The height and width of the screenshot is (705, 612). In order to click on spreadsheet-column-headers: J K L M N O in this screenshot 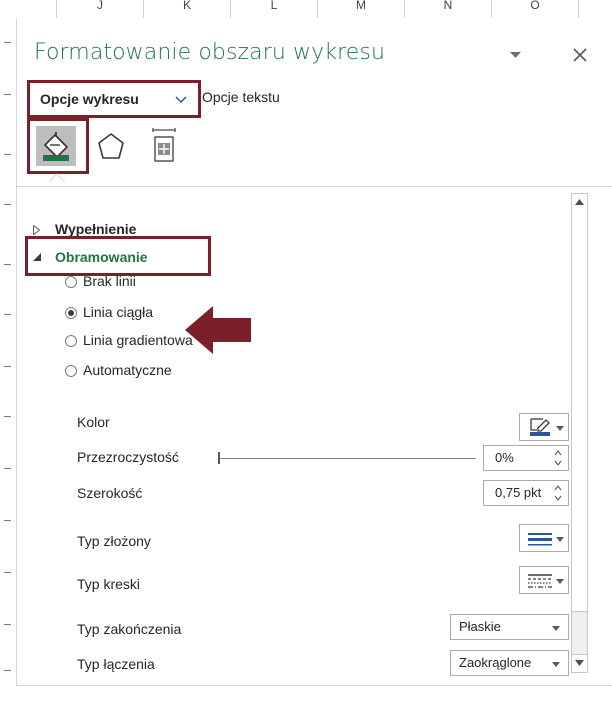, I will do `click(306, 9)`.